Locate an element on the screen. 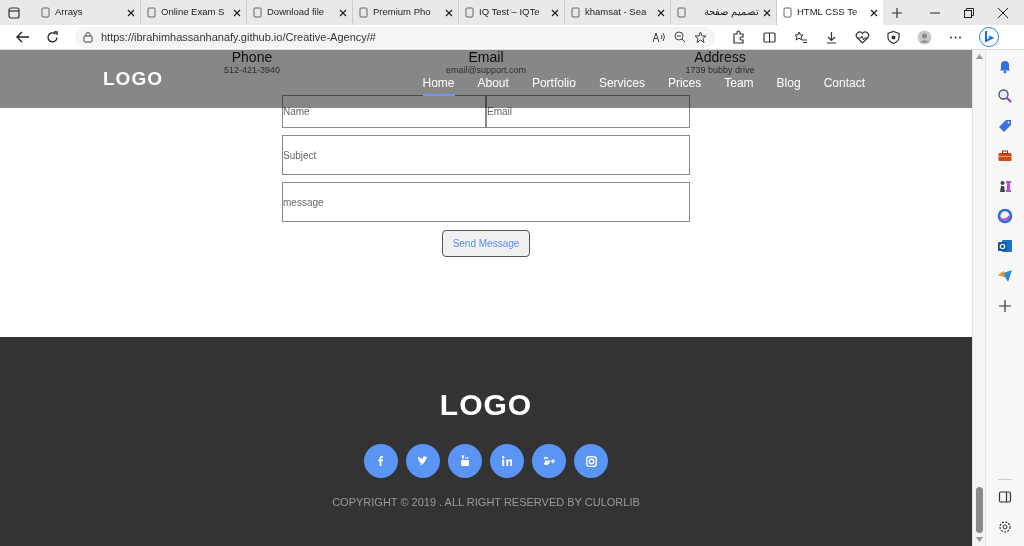 The image size is (1024, 546). read-aloud-icon is located at coordinates (659, 37).